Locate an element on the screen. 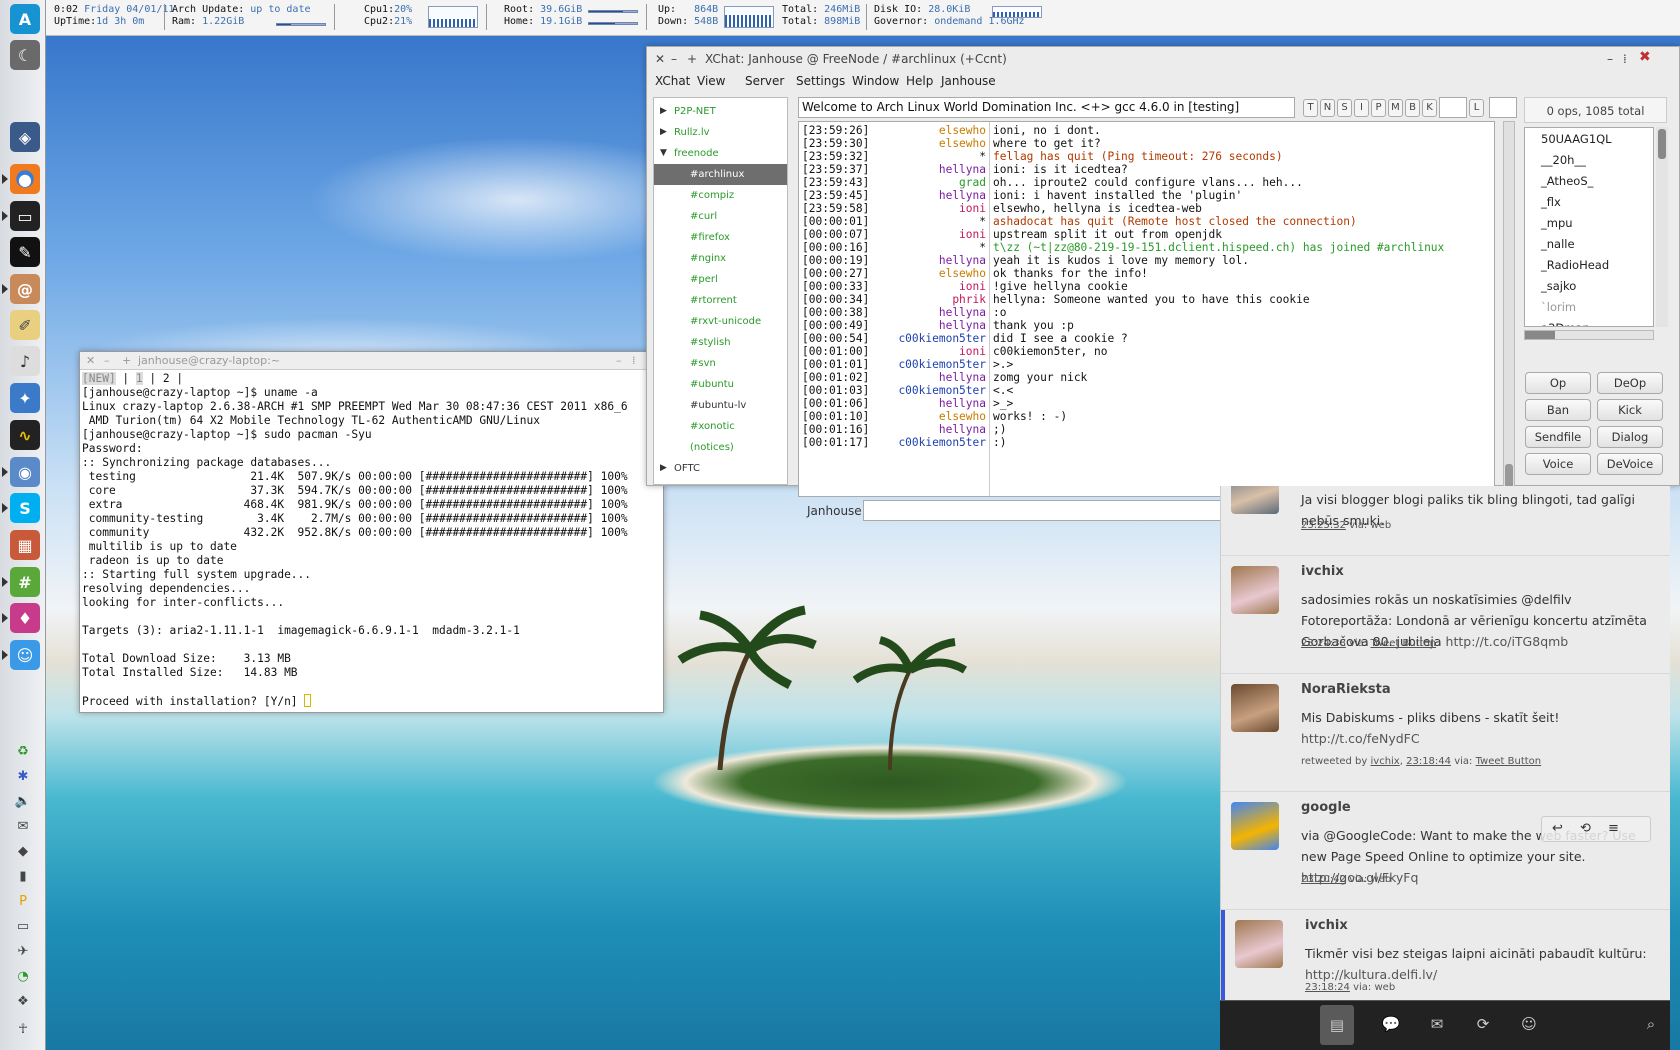 The width and height of the screenshot is (1680, 1050). mode-button-i: I is located at coordinates (1361, 108).